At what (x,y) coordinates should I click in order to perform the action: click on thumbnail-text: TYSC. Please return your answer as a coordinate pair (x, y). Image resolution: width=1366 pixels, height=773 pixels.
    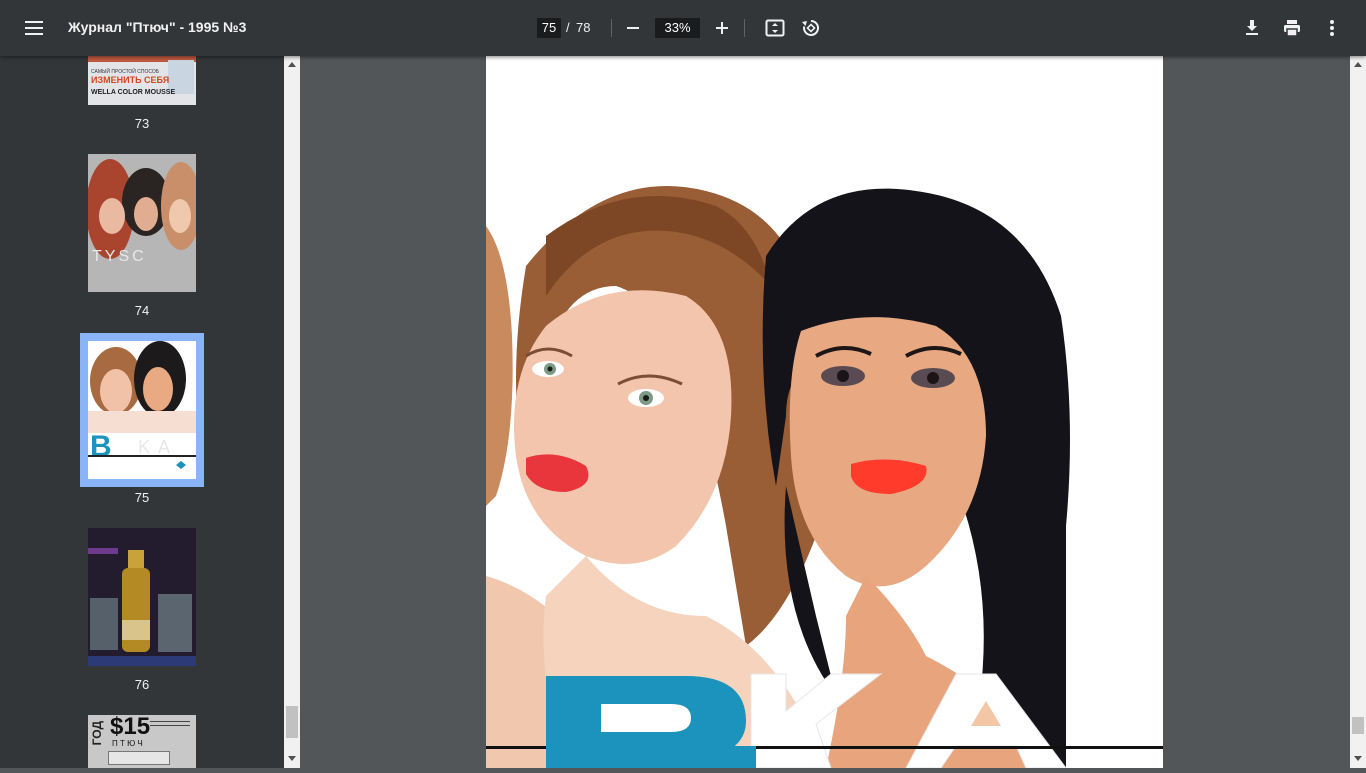
    Looking at the image, I should click on (119, 256).